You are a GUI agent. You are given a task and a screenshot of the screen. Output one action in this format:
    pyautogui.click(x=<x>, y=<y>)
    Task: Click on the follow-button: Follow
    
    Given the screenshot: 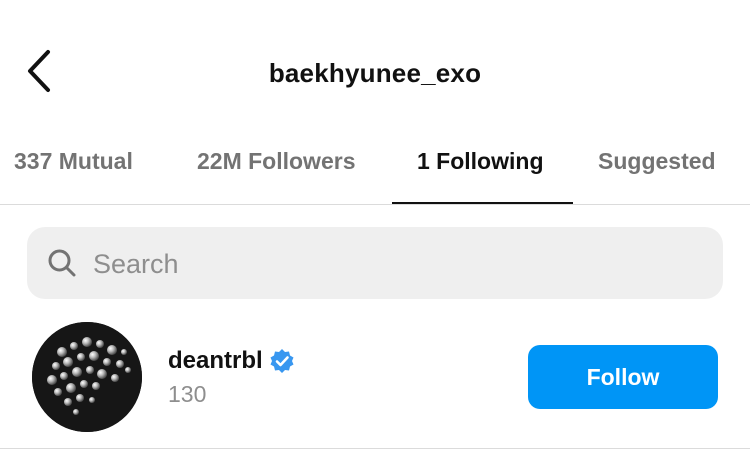 What is the action you would take?
    pyautogui.click(x=623, y=377)
    